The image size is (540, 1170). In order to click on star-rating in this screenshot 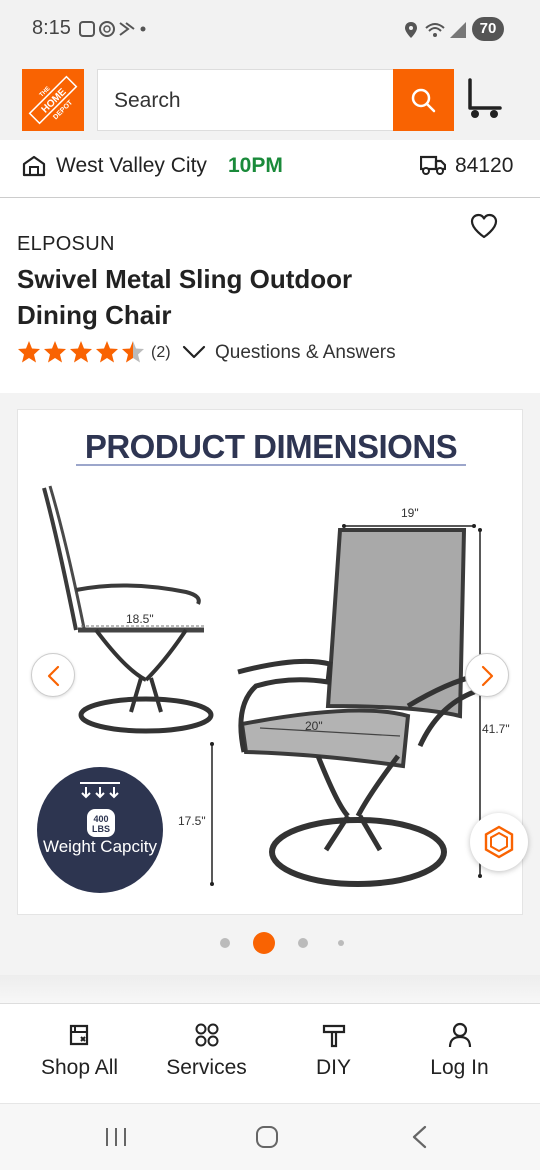, I will do `click(82, 352)`.